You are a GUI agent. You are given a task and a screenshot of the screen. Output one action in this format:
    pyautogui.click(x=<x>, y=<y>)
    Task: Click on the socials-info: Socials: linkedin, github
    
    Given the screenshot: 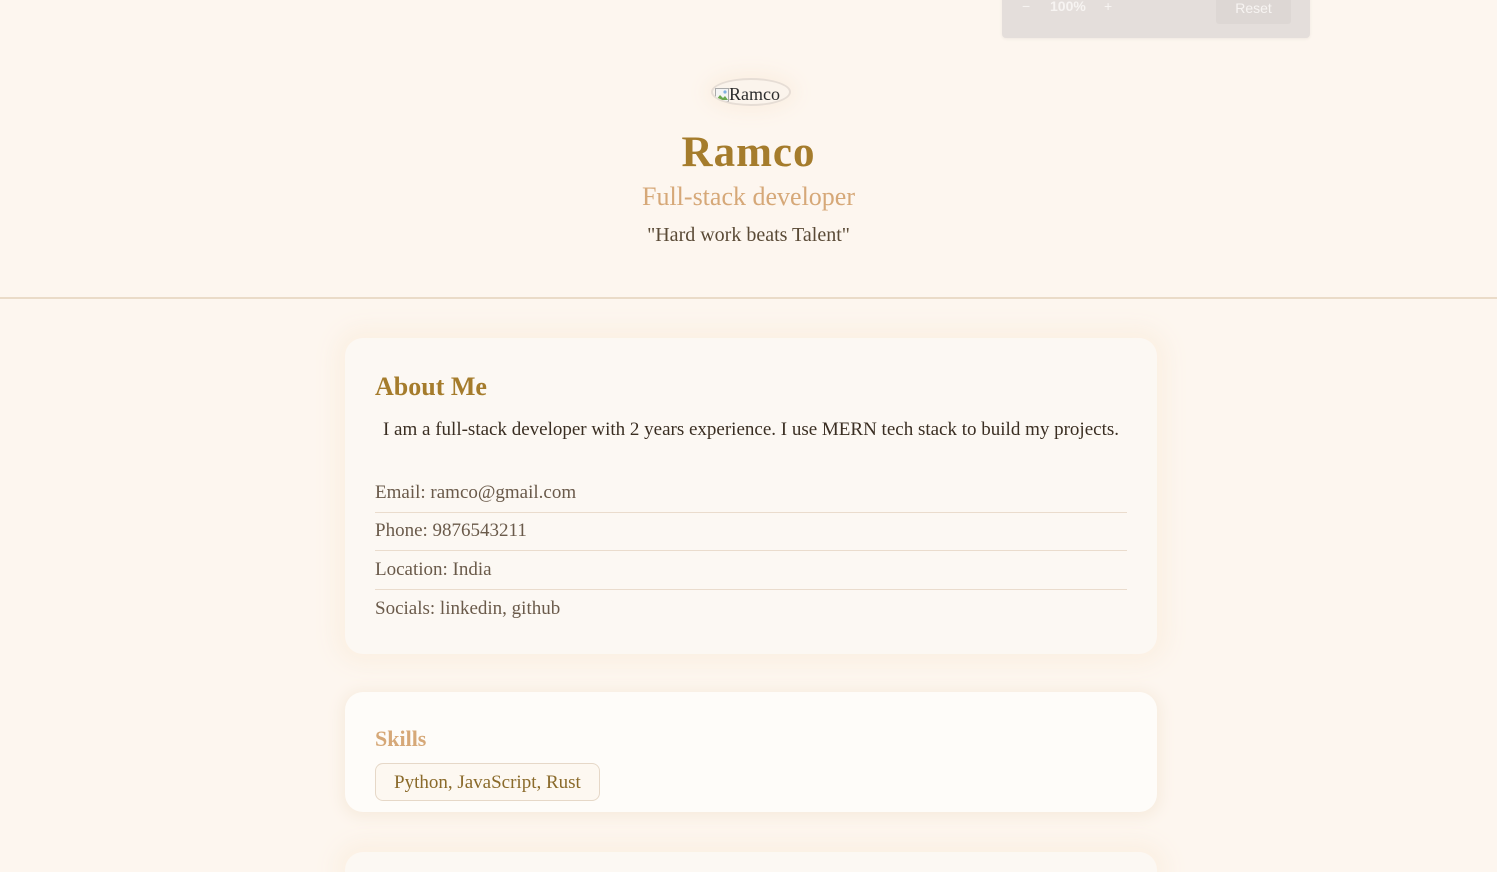 What is the action you would take?
    pyautogui.click(x=468, y=608)
    